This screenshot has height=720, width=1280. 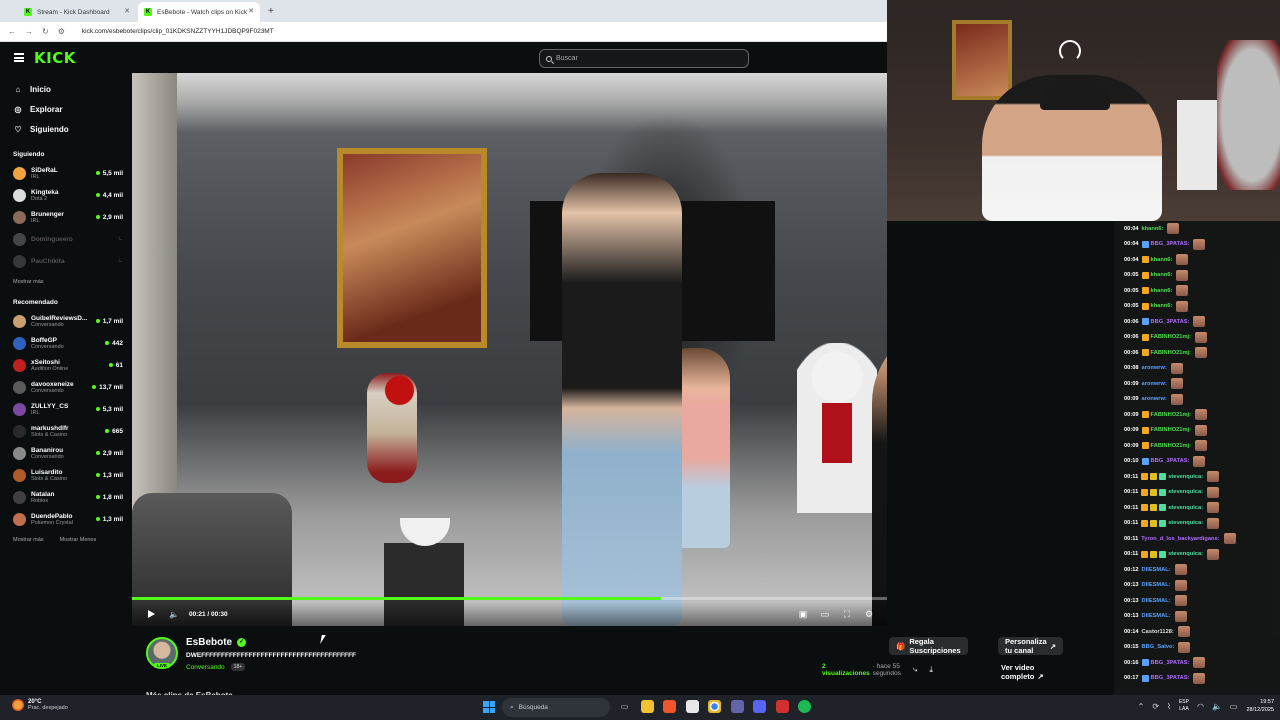 I want to click on file-explorer-icon, so click(x=647, y=706).